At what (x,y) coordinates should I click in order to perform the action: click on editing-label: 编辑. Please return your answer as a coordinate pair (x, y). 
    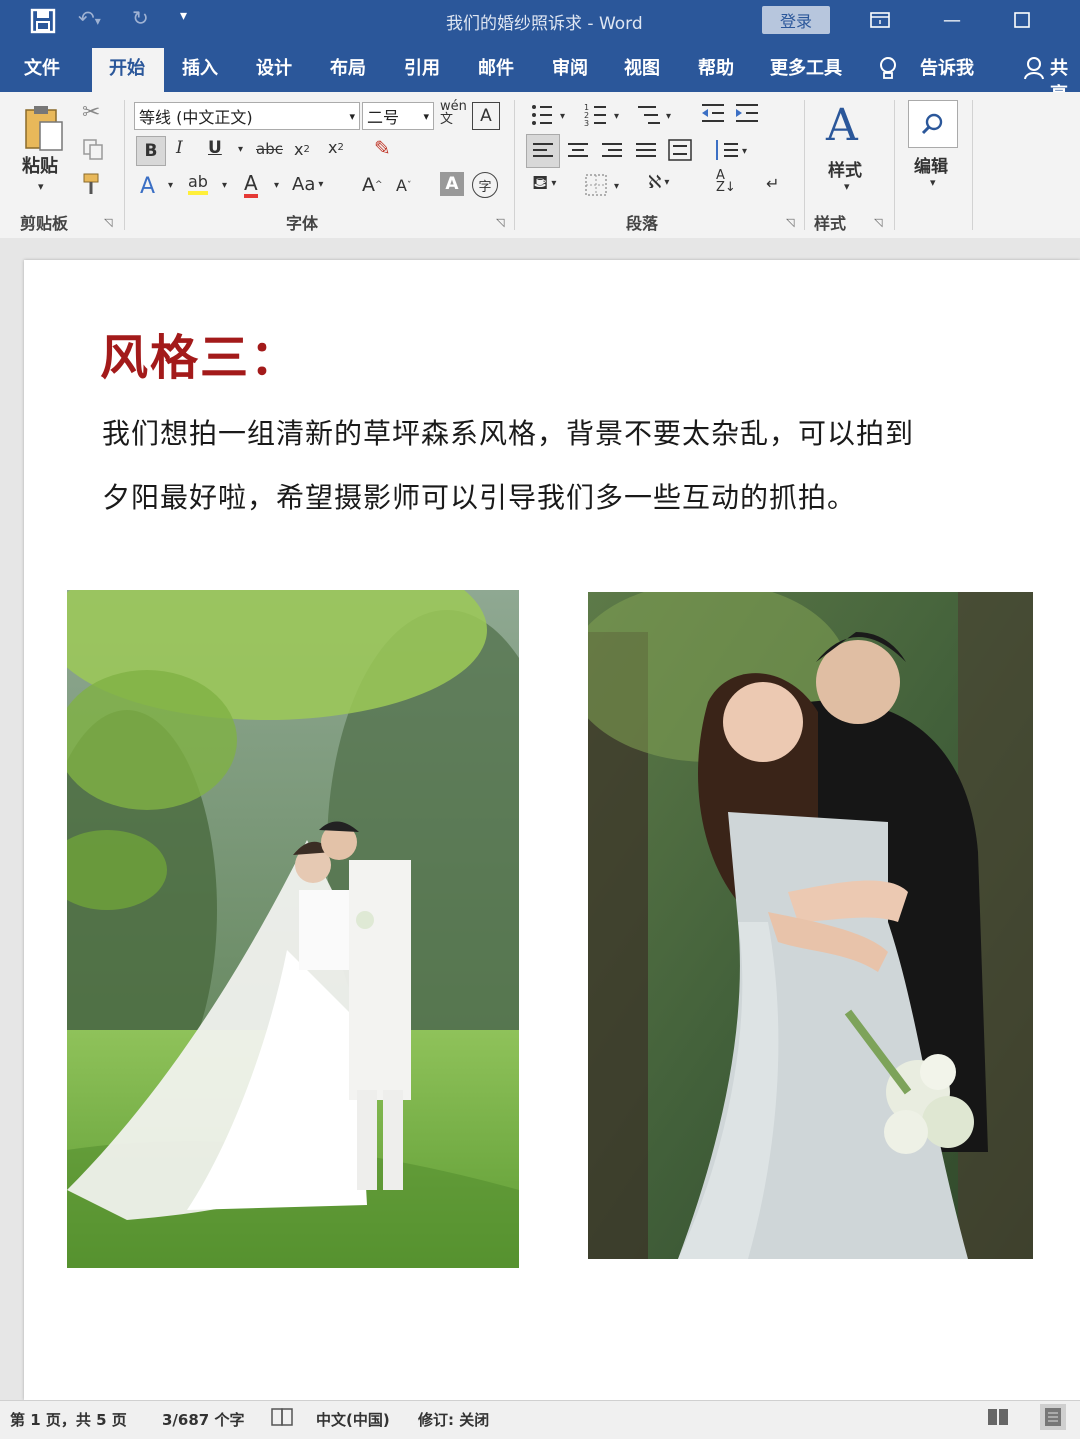
    Looking at the image, I should click on (931, 164).